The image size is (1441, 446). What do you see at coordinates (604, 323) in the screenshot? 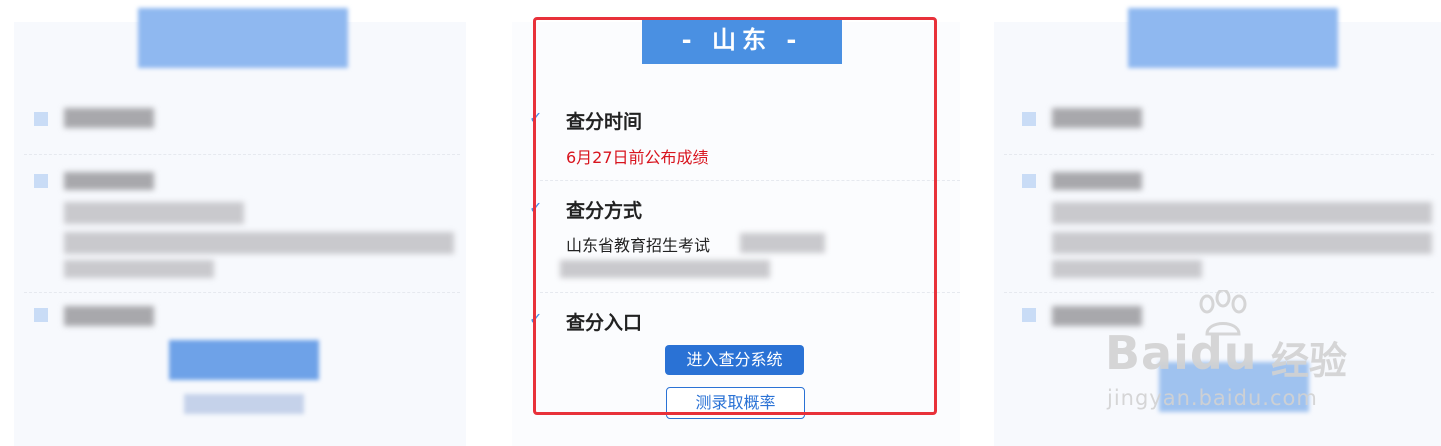
I see `section-heading-entry: 查分入口` at bounding box center [604, 323].